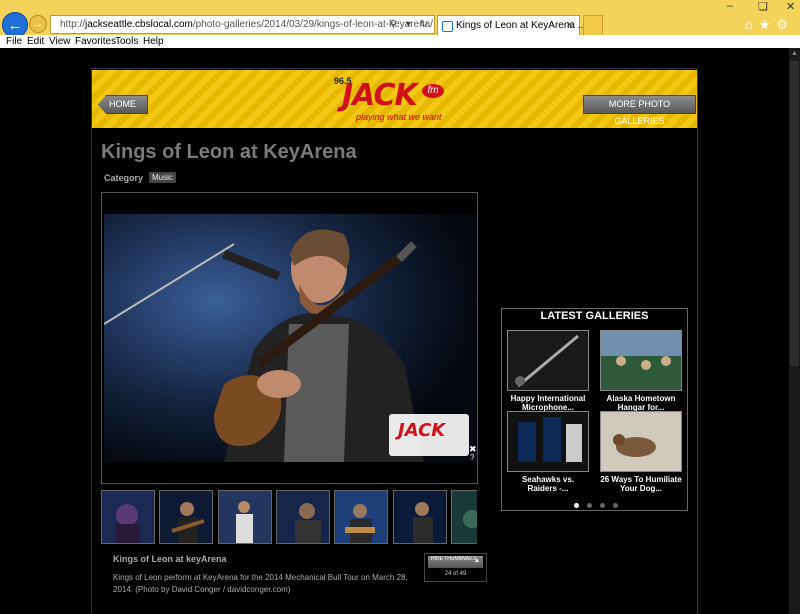 The image size is (800, 614). What do you see at coordinates (229, 152) in the screenshot?
I see `page-title: Kings of Leon at KeyArena` at bounding box center [229, 152].